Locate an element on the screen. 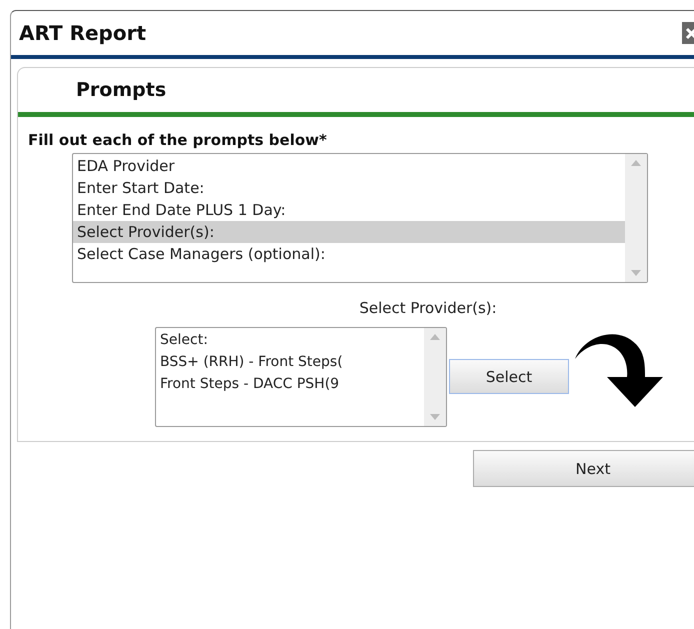 This screenshot has width=694, height=629. provider-listbox: Select: BSS+ (RRH) - Front Steps( Front Steps - DACC PSH(9 is located at coordinates (301, 377).